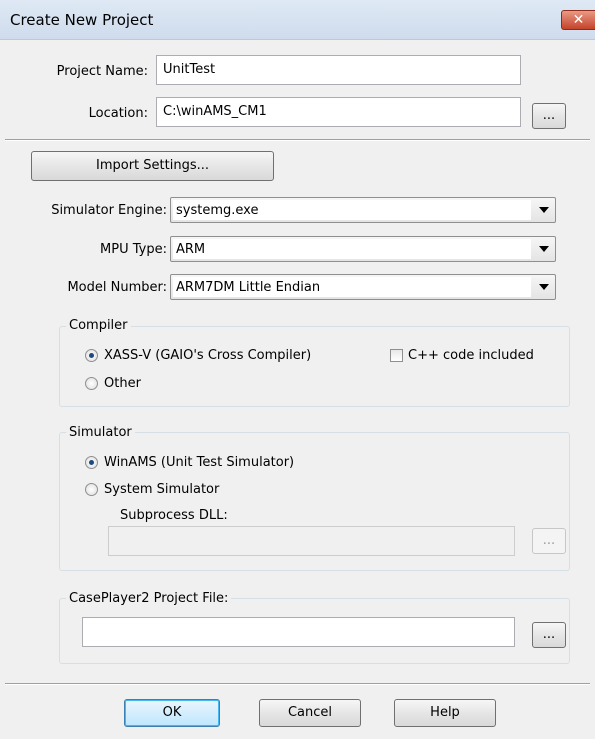 The width and height of the screenshot is (595, 739). I want to click on subprocess-dll-label: Subprocess DLL:, so click(174, 515).